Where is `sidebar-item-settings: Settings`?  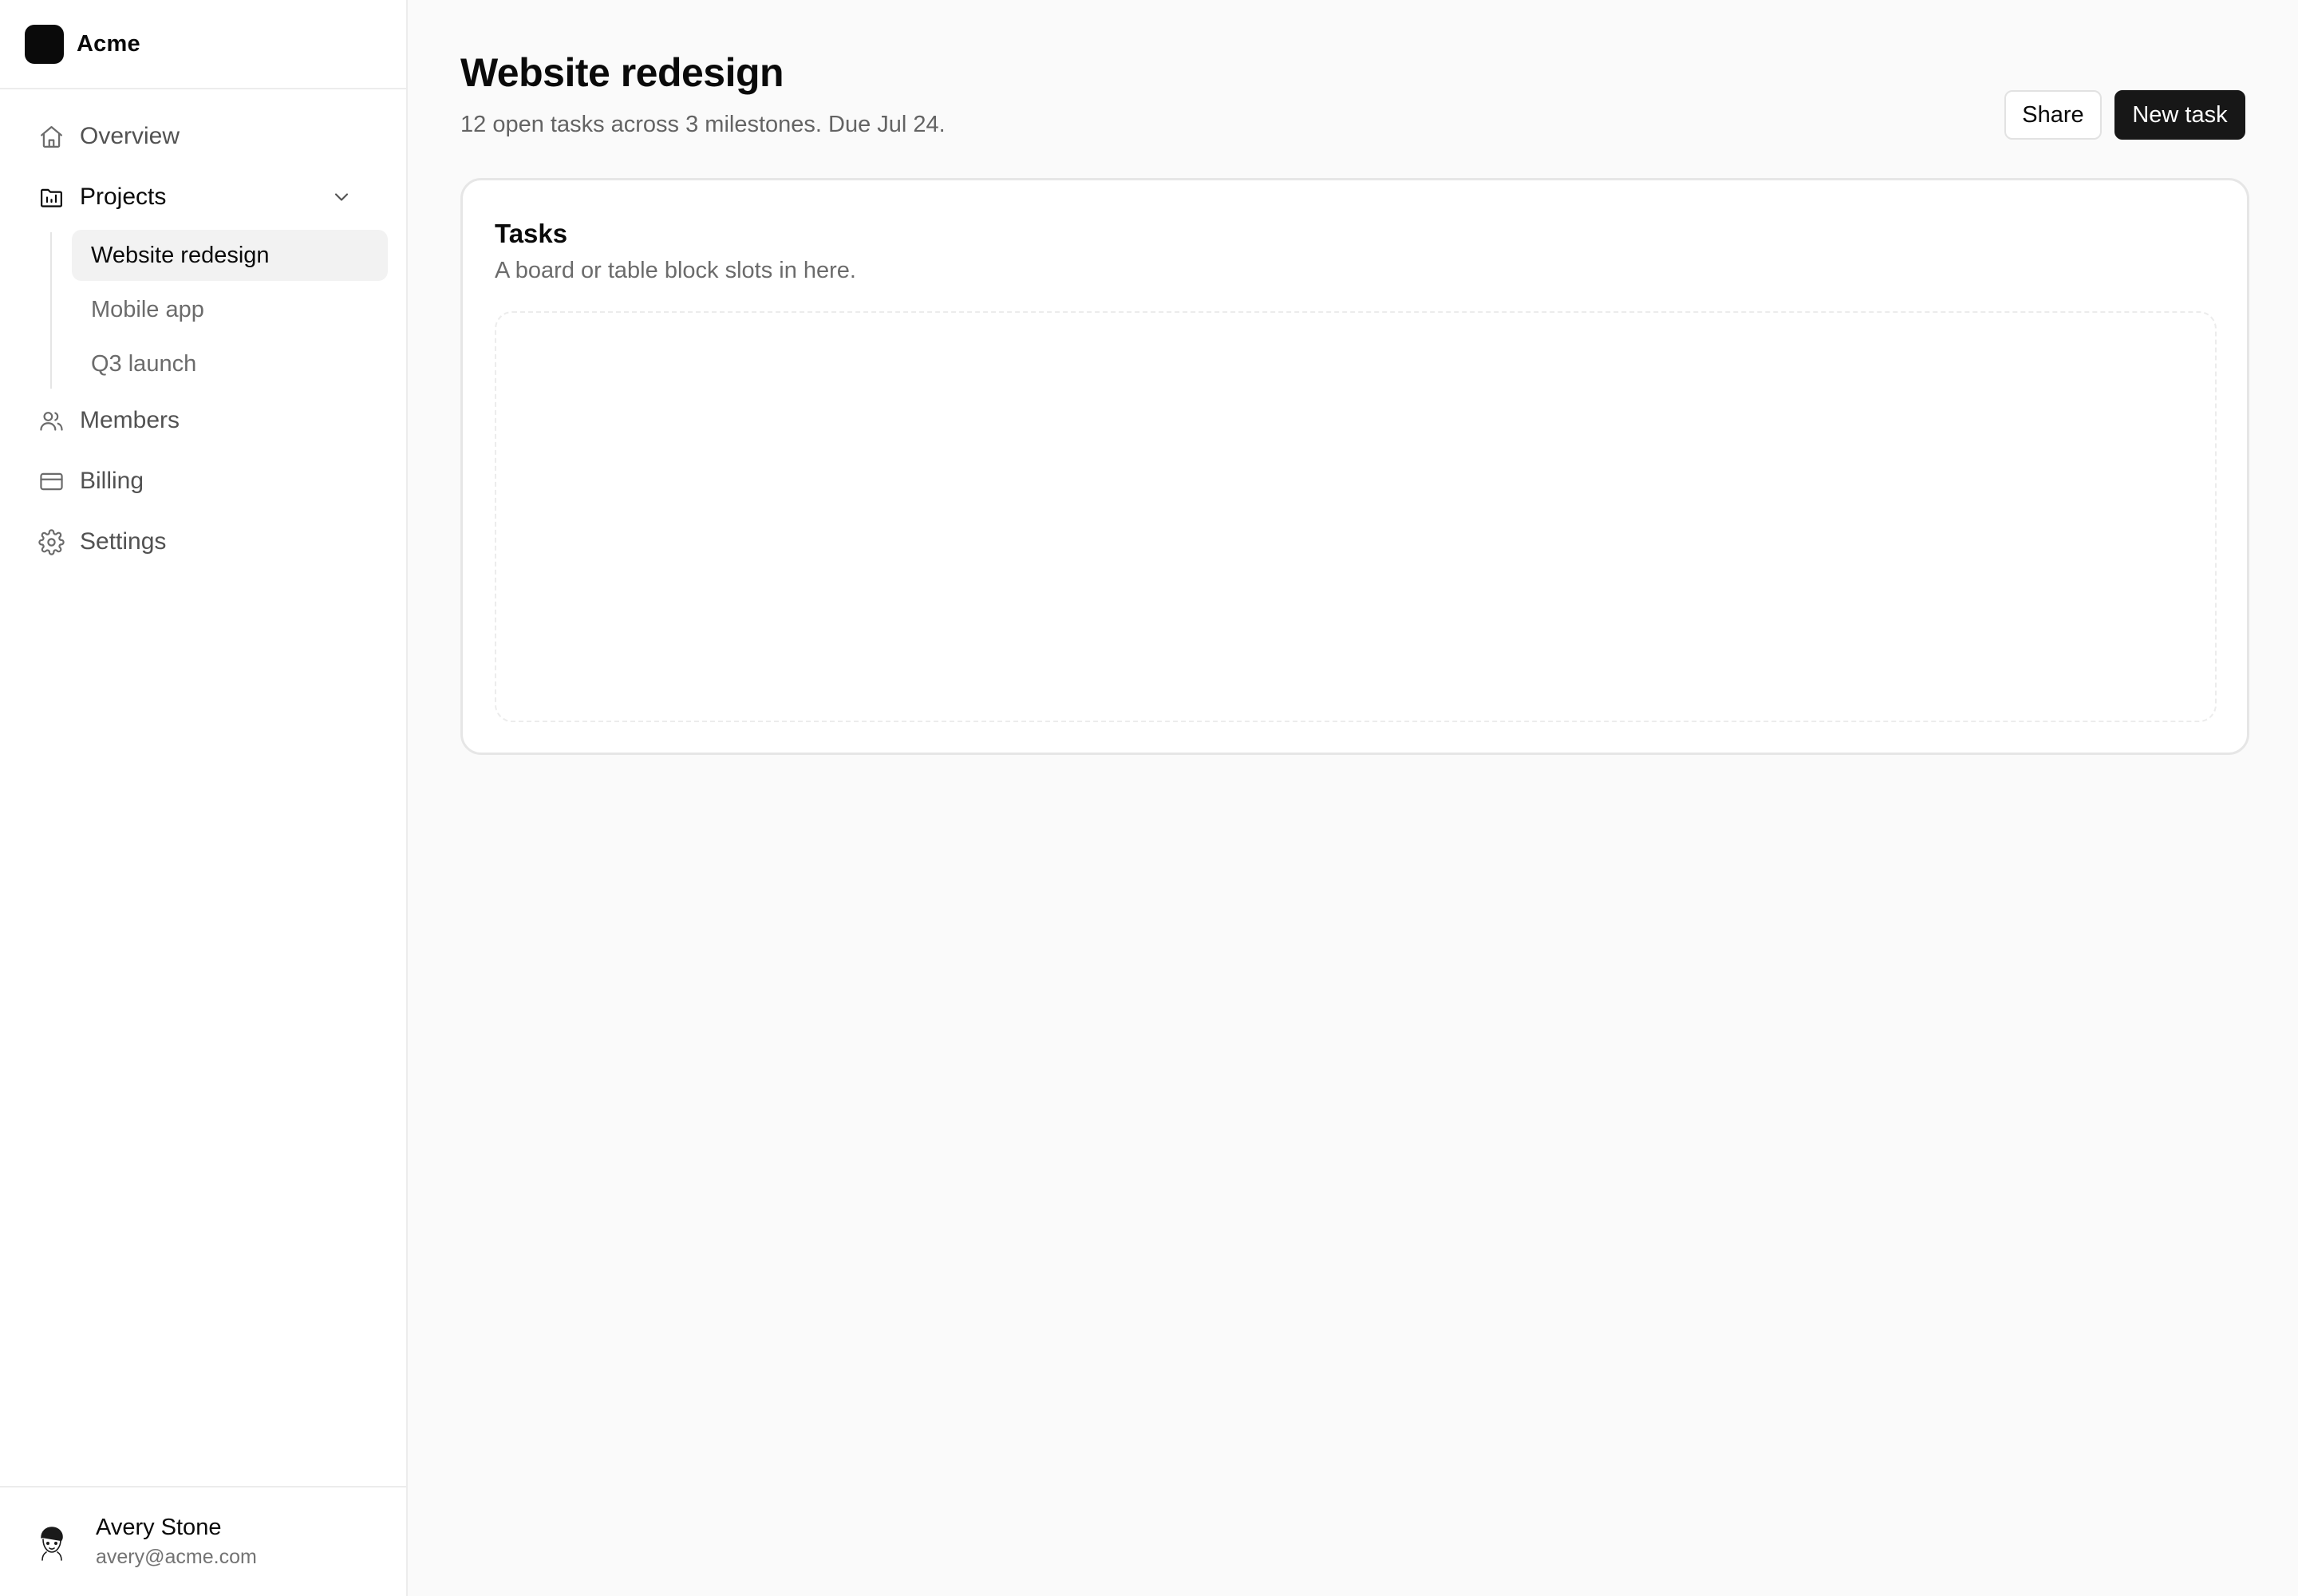 sidebar-item-settings: Settings is located at coordinates (201, 542).